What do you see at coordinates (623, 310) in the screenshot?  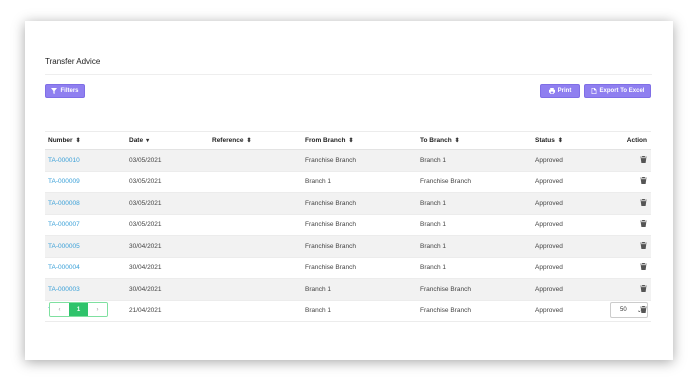 I see `page-size-value: 50` at bounding box center [623, 310].